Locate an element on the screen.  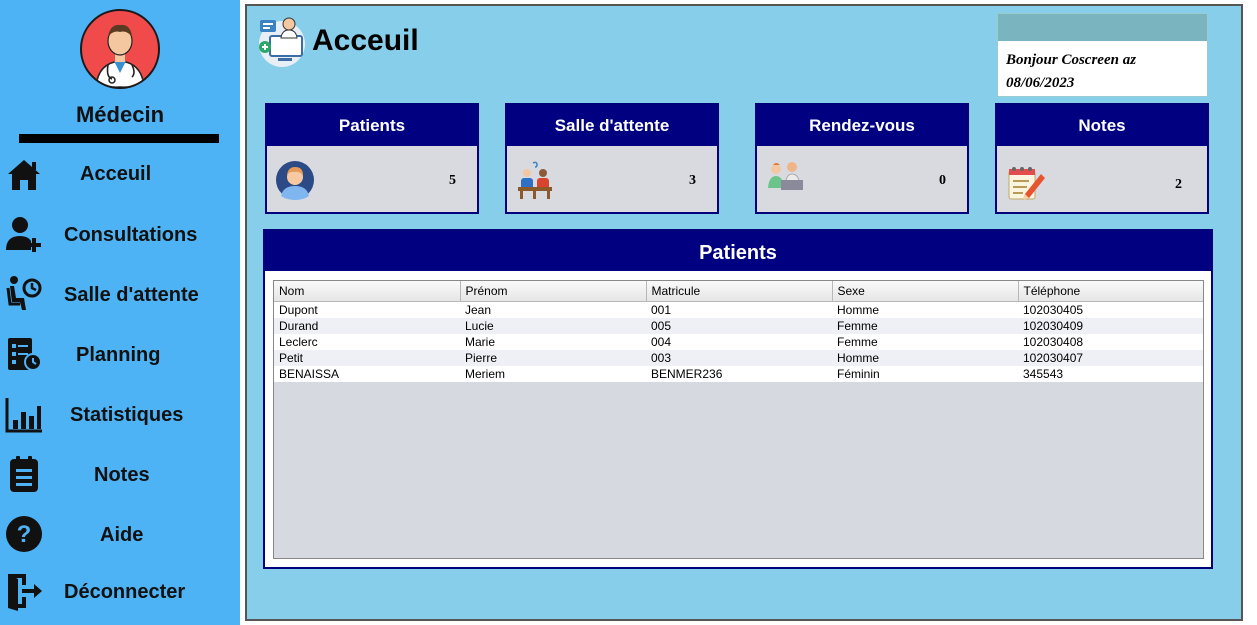
cell-matricule: 004 is located at coordinates (739, 342).